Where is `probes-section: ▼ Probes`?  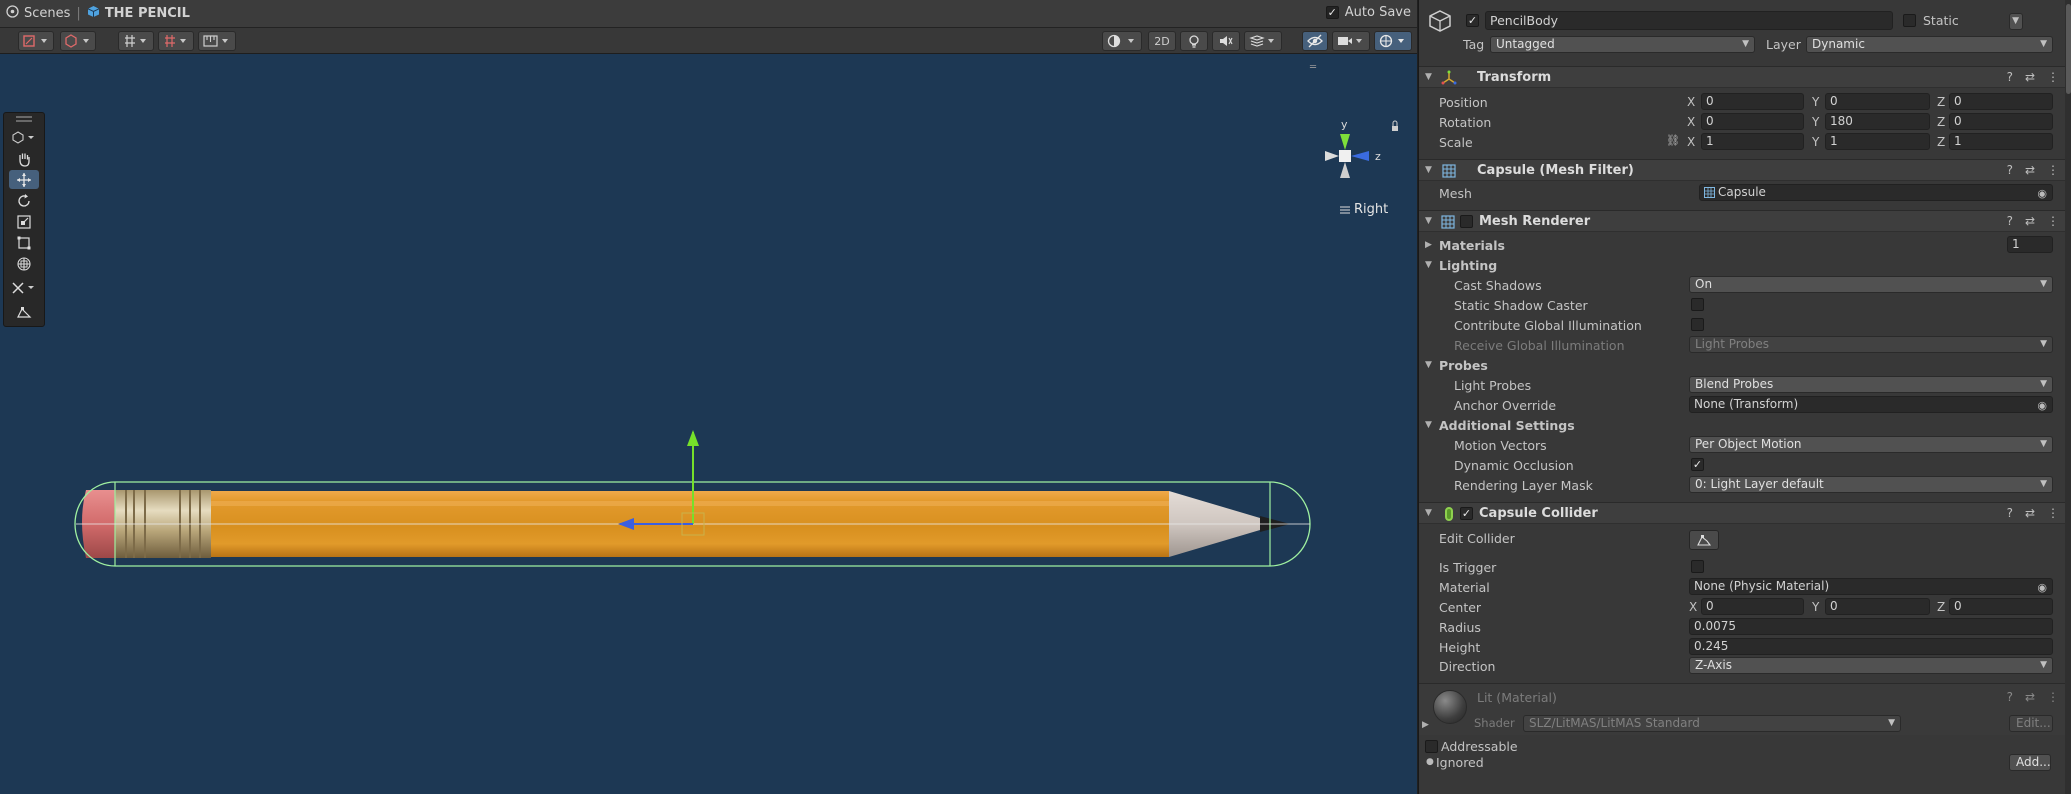 probes-section: ▼ Probes is located at coordinates (1742, 365).